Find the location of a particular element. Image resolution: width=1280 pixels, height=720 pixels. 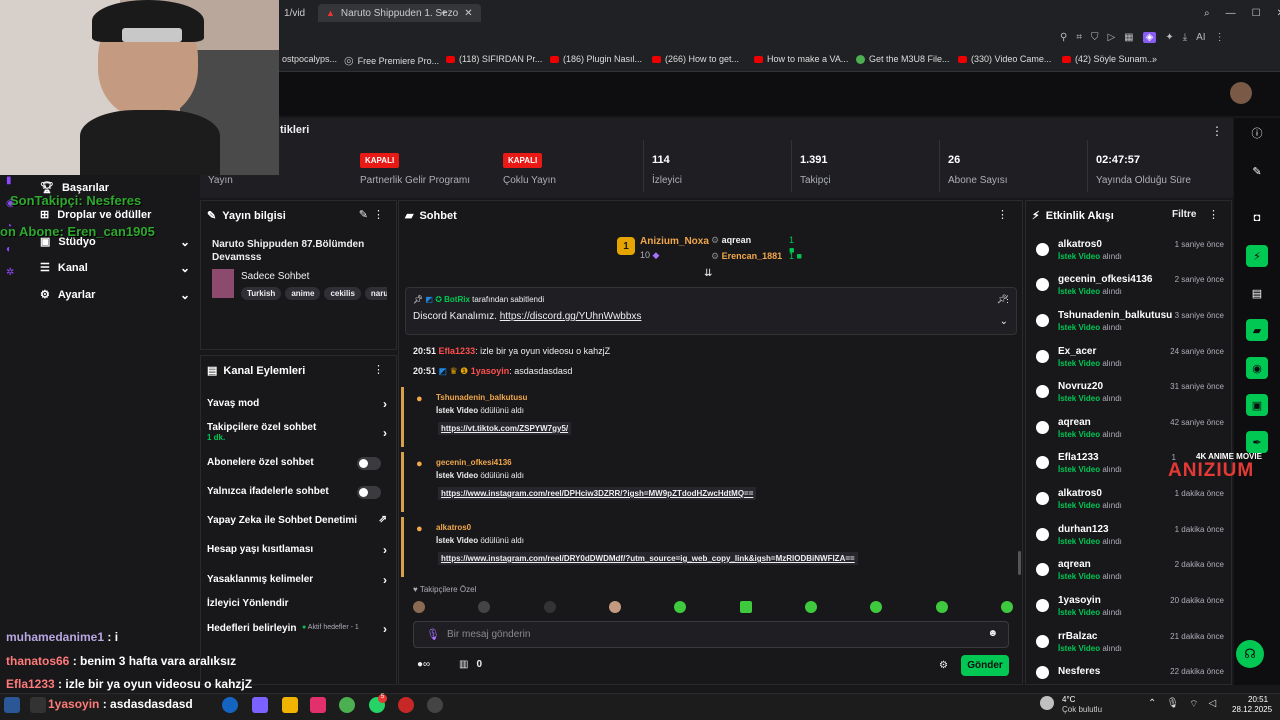

start-icon is located at coordinates (12, 705).